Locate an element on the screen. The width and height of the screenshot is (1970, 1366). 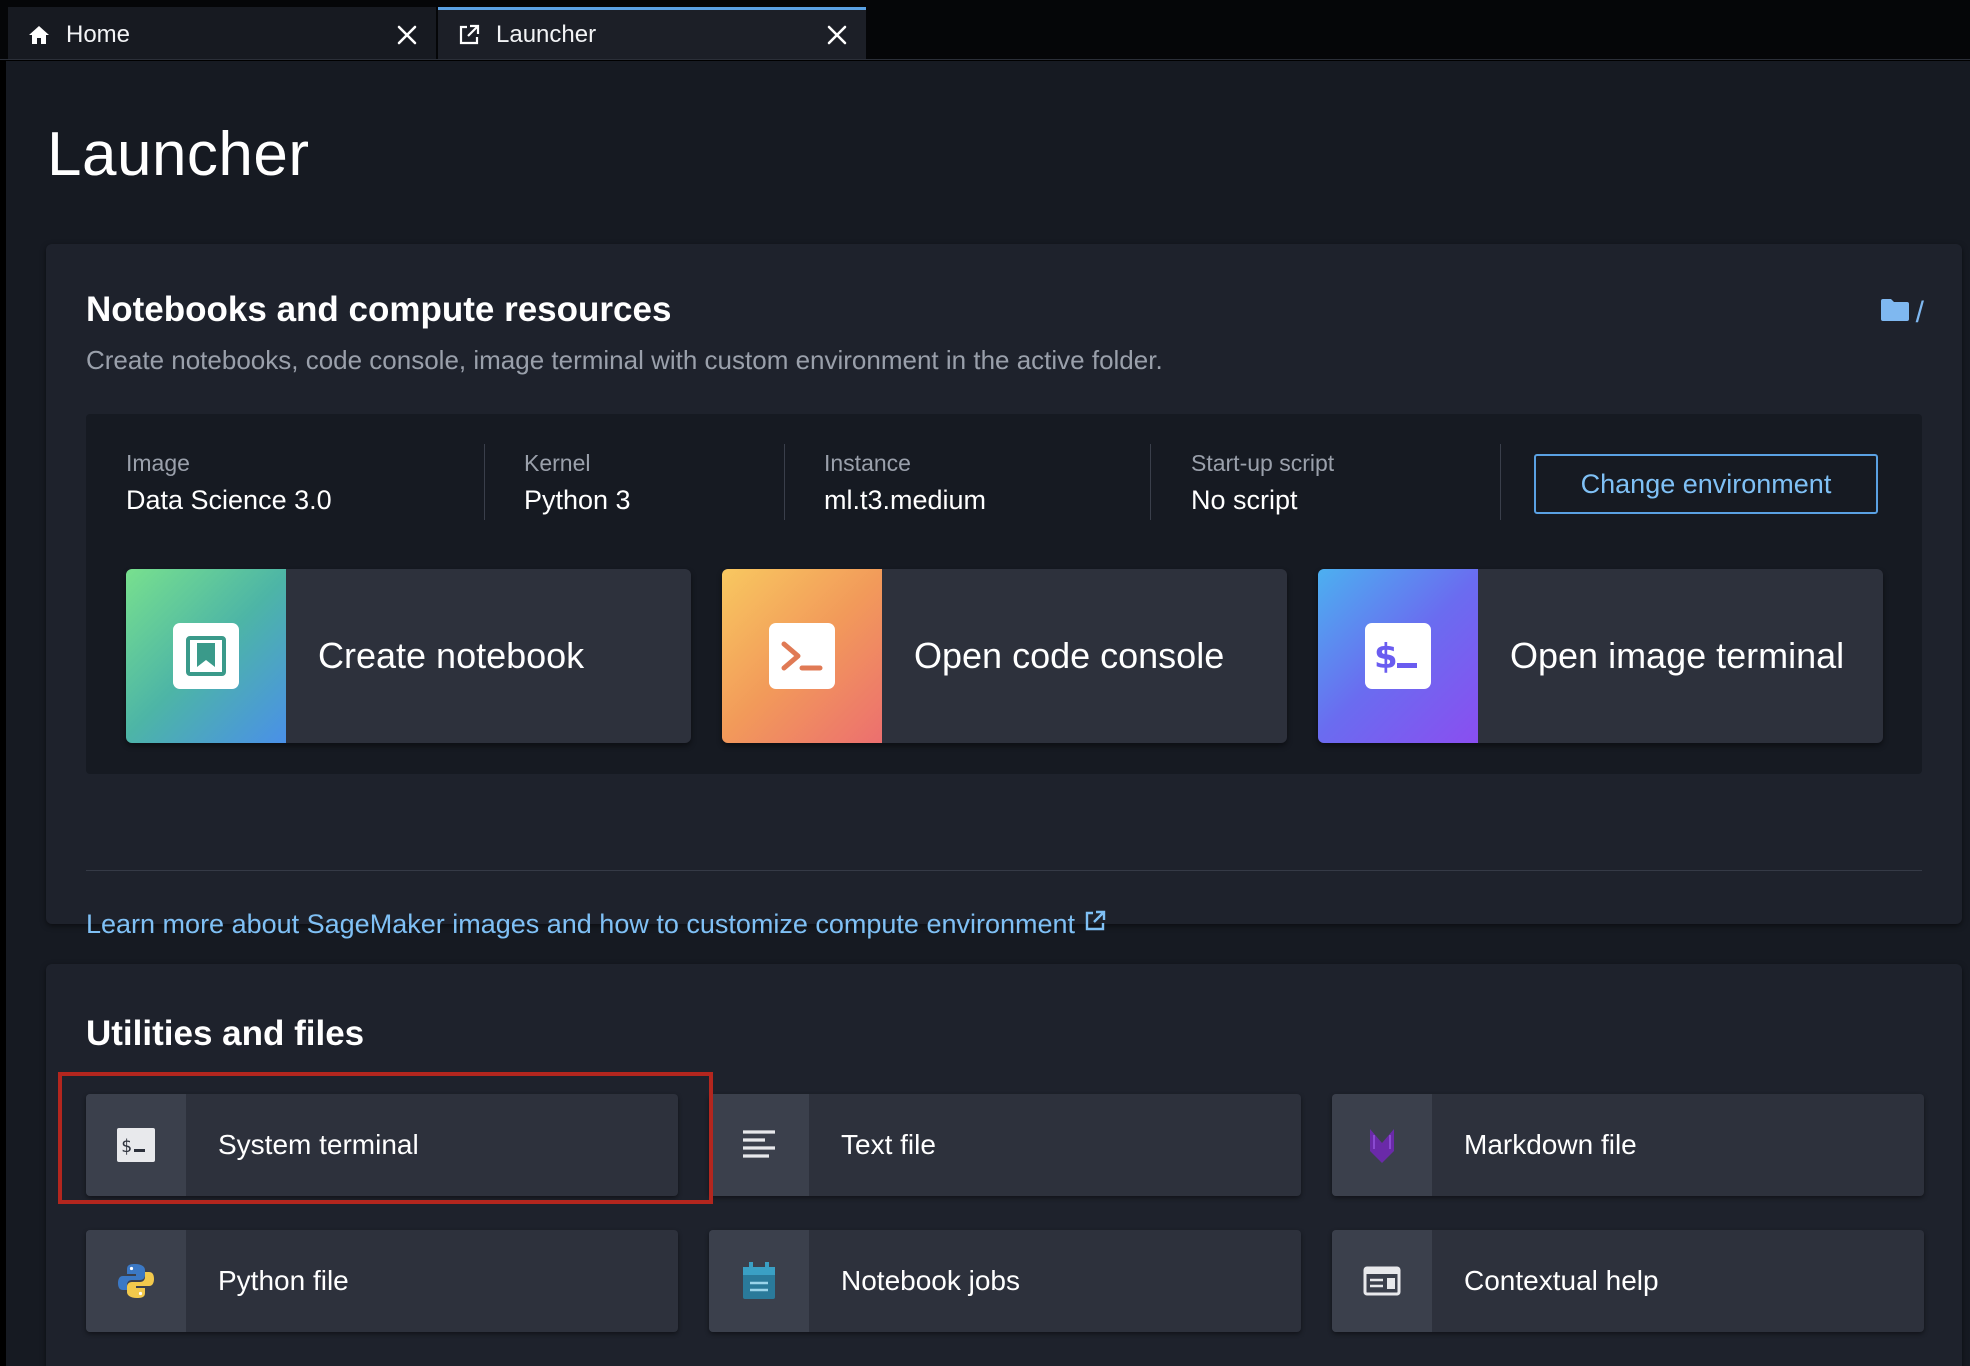
section-title-utilities: Utilities and files is located at coordinates (225, 1033).